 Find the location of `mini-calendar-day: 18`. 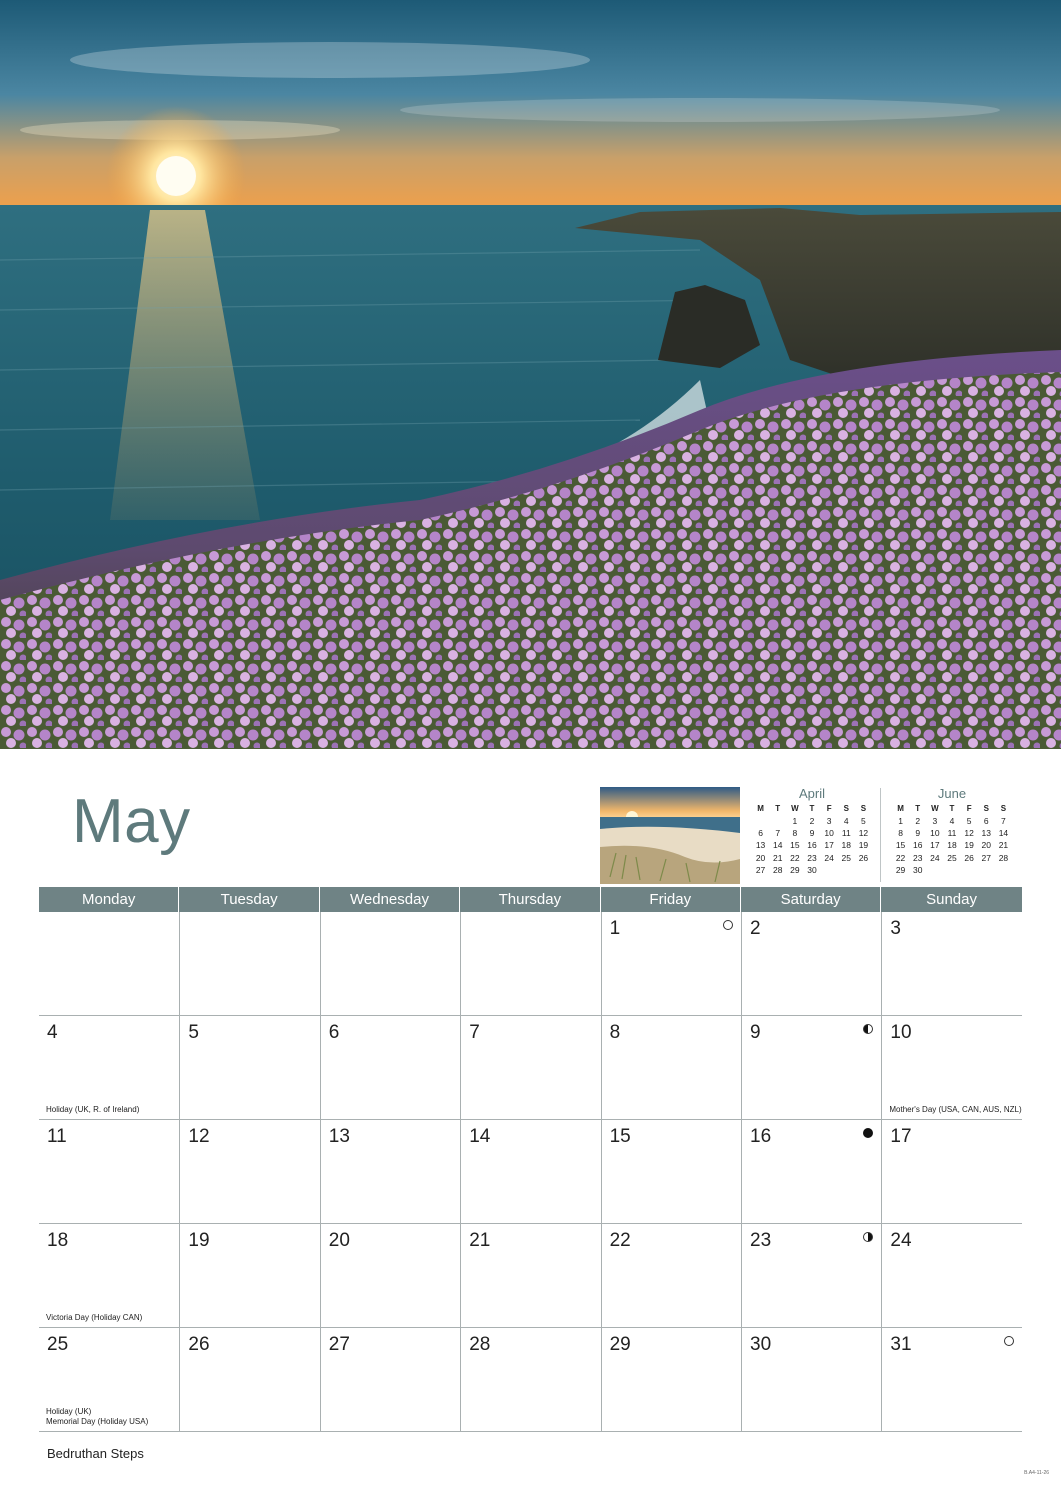

mini-calendar-day: 18 is located at coordinates (846, 845).